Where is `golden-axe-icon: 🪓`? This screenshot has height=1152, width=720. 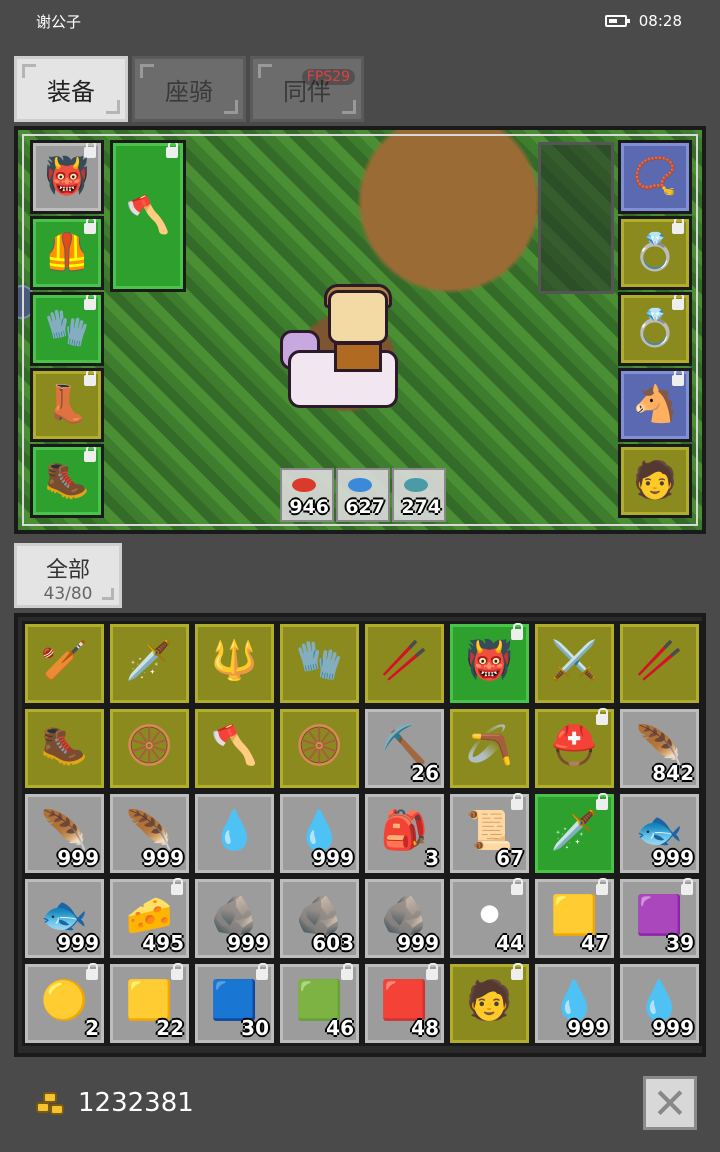
golden-axe-icon: 🪓 is located at coordinates (148, 215).